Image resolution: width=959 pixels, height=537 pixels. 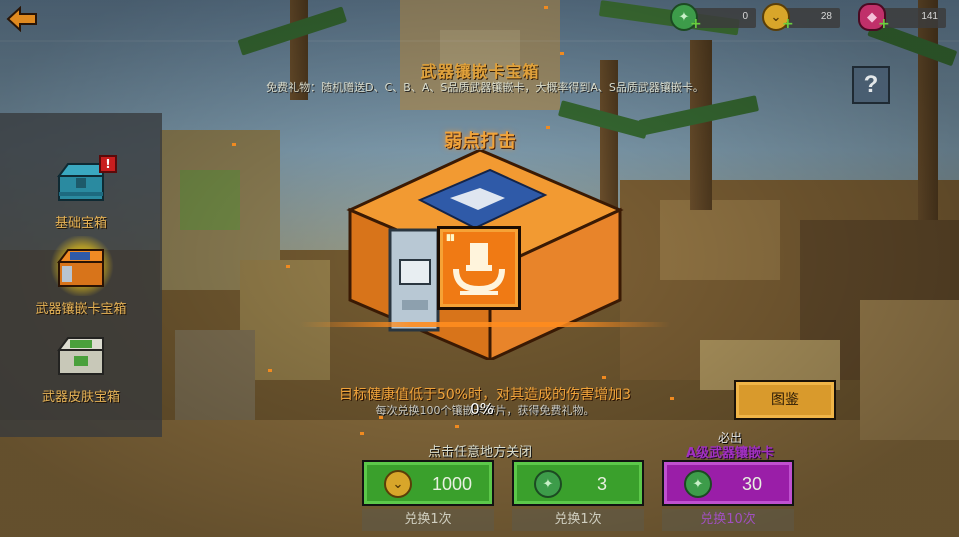 I want to click on add-crystals-icon: +, so click(x=884, y=24).